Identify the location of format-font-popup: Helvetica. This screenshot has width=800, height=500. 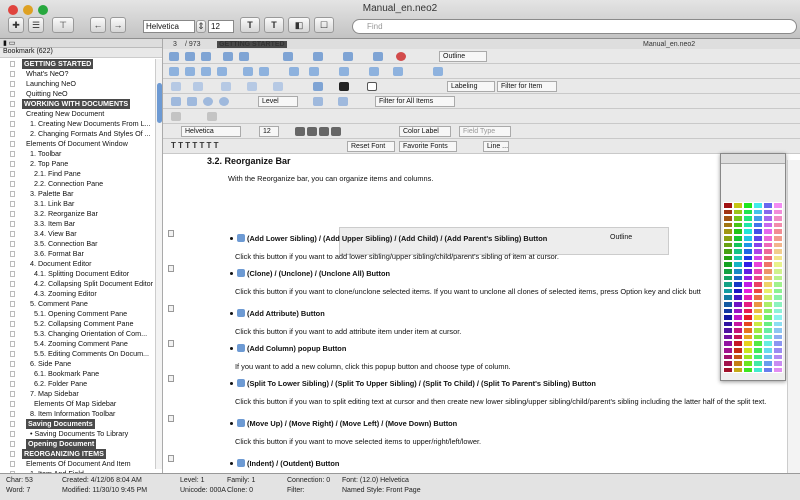
(211, 131).